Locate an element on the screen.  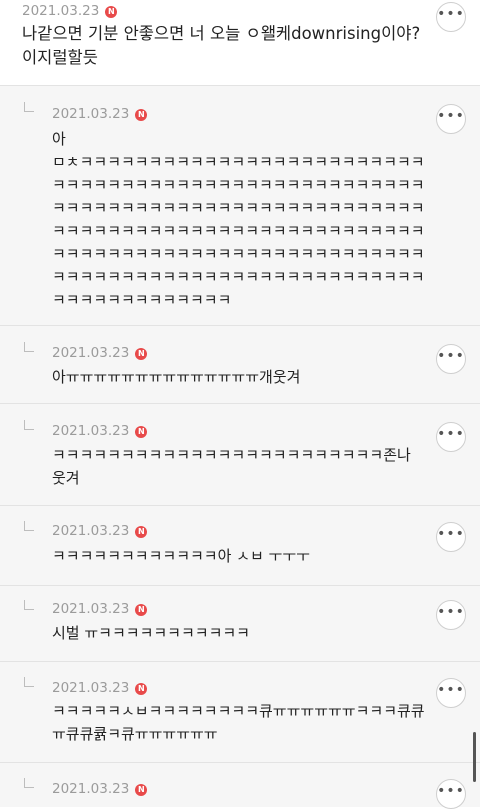
reply-text: 아ㅠㅠㅠㅠㅠㅠㅠㅠㅠㅠㅠㅠㅠㅠ개웃겨 is located at coordinates (176, 377).